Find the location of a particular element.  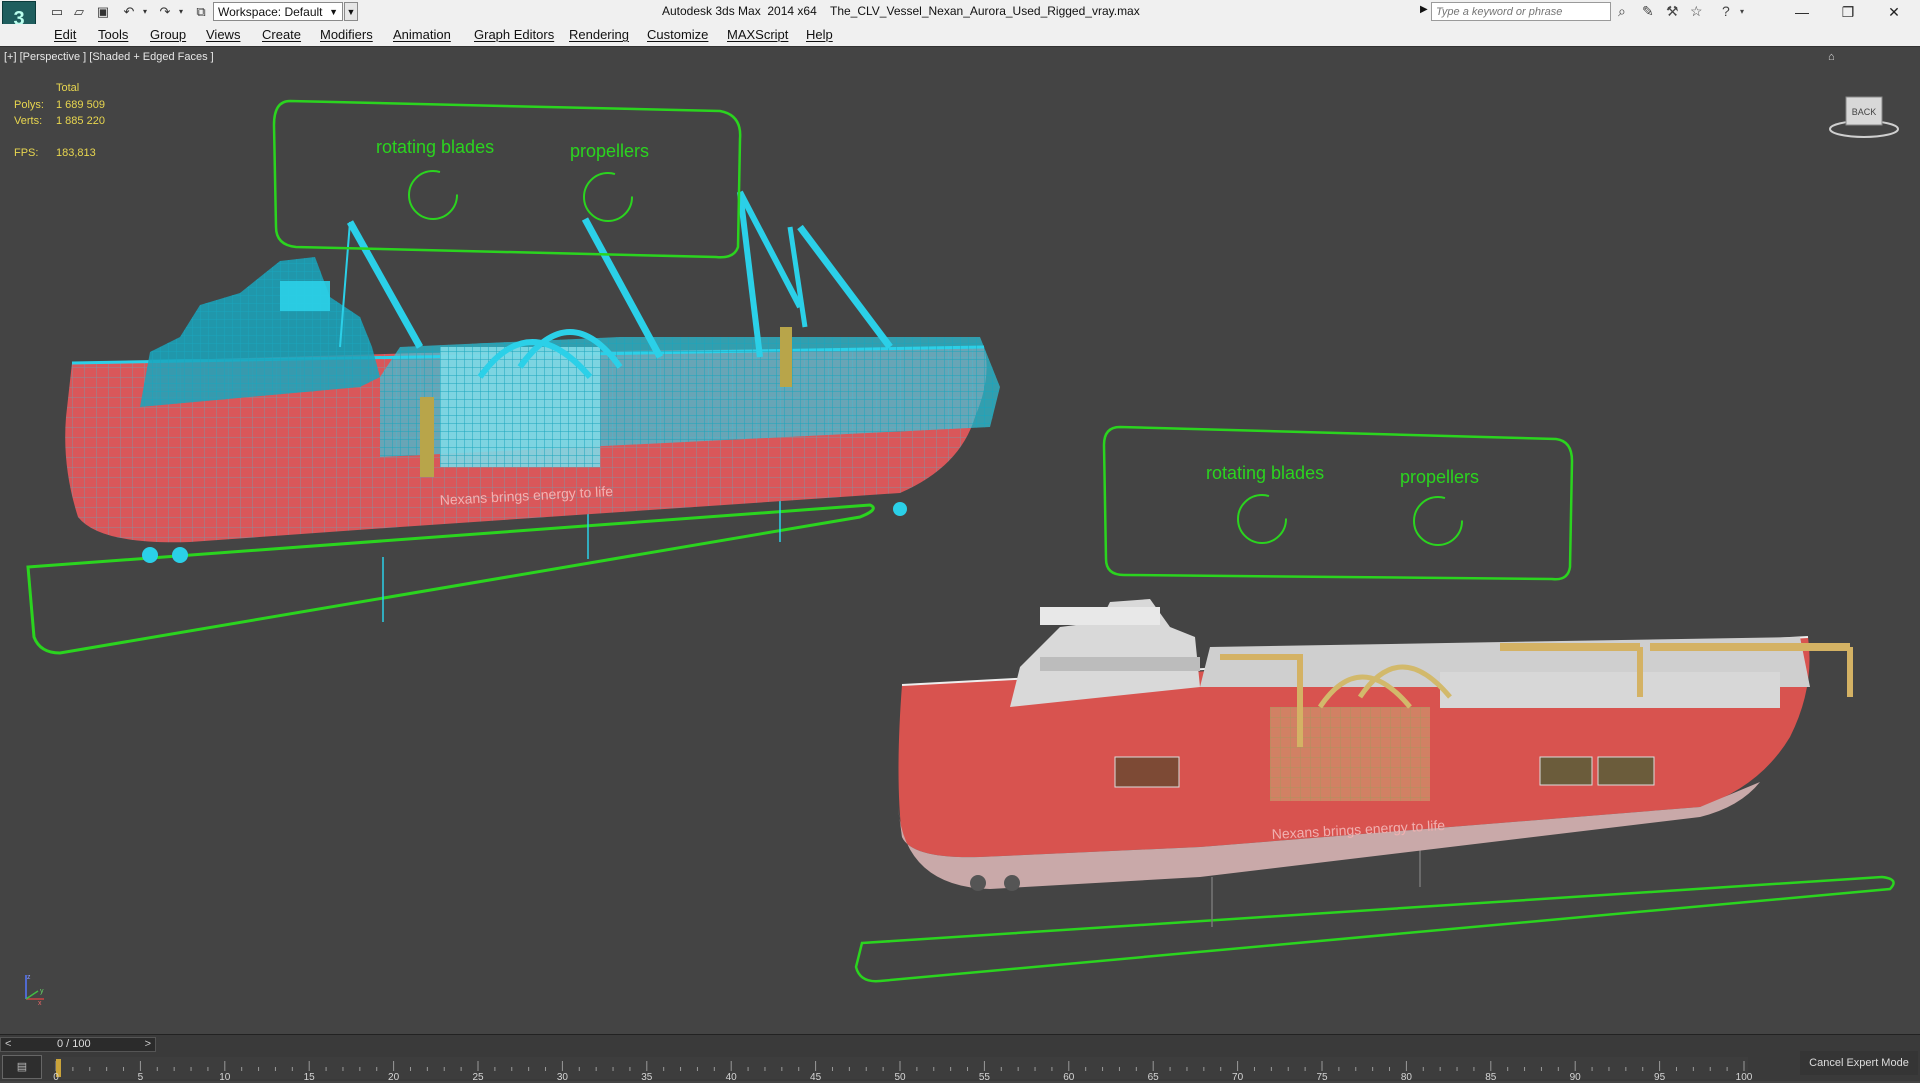

menu-animation: Animation is located at coordinates (422, 34).